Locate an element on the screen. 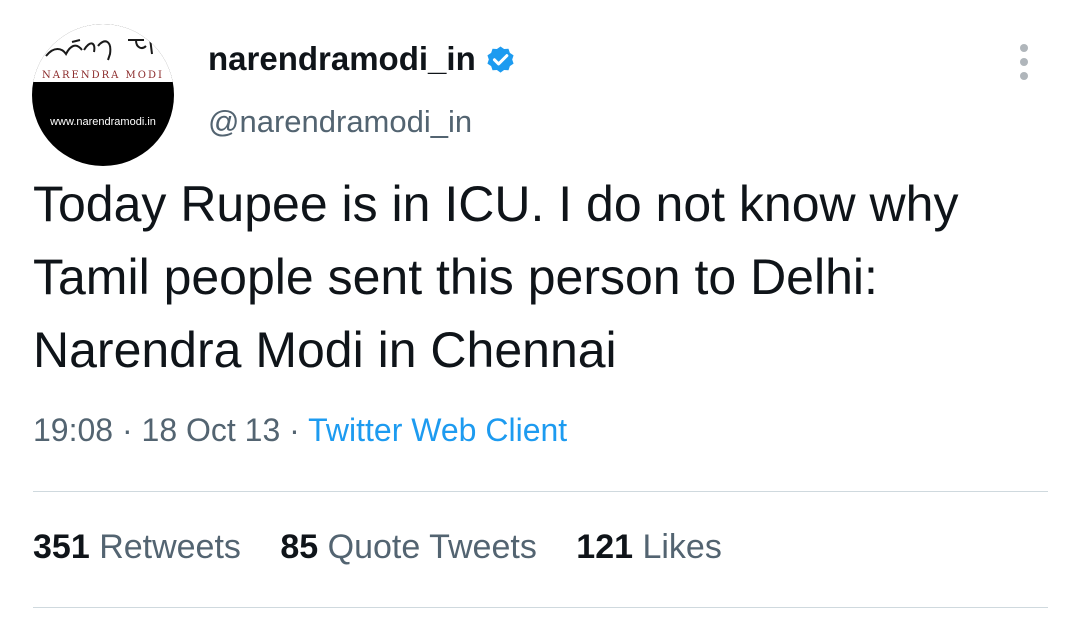 This screenshot has width=1065, height=621. author-handle: @narendramodi_in is located at coordinates (340, 122).